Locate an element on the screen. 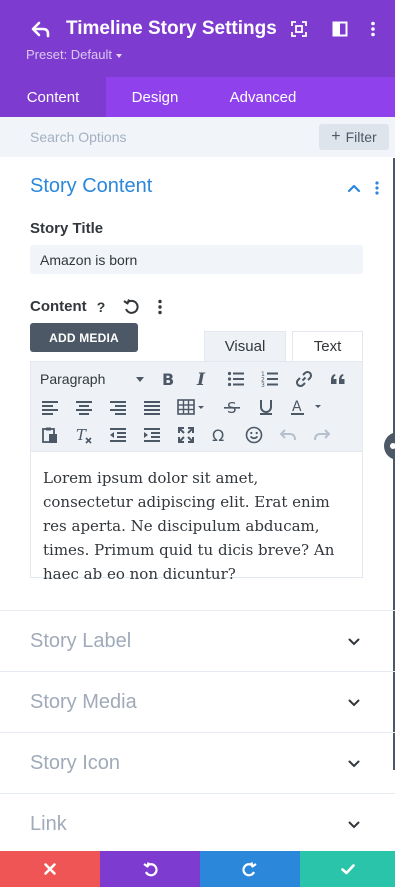 The width and height of the screenshot is (395, 887). section-story-icon: Story Icon is located at coordinates (75, 763).